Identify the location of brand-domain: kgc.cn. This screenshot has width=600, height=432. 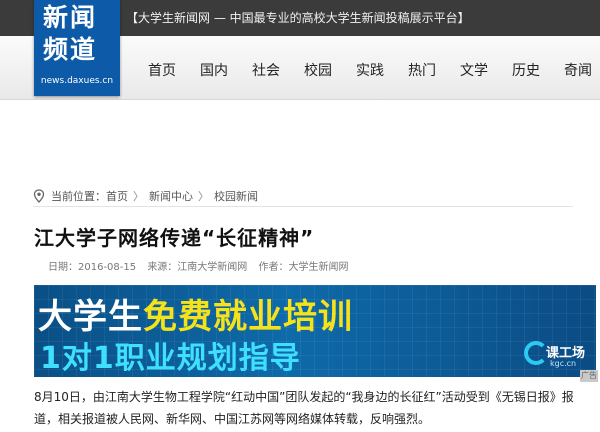
(563, 363).